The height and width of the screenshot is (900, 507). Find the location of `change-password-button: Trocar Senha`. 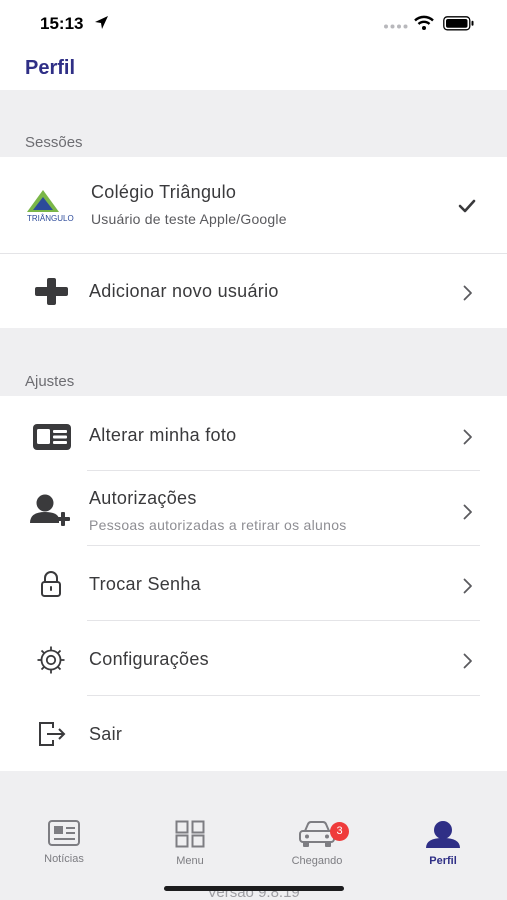

change-password-button: Trocar Senha is located at coordinates (253, 583).